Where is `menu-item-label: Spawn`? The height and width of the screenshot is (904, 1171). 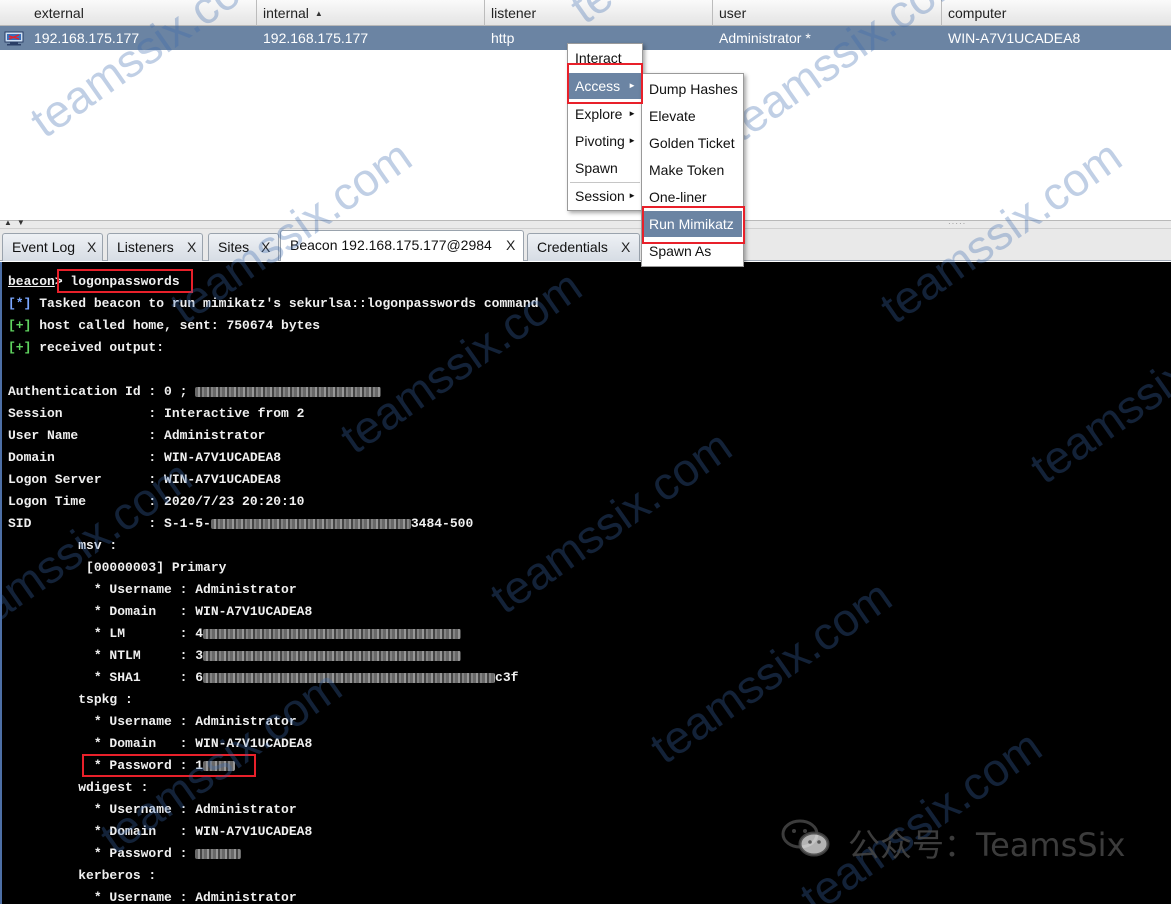
menu-item-label: Spawn is located at coordinates (596, 168).